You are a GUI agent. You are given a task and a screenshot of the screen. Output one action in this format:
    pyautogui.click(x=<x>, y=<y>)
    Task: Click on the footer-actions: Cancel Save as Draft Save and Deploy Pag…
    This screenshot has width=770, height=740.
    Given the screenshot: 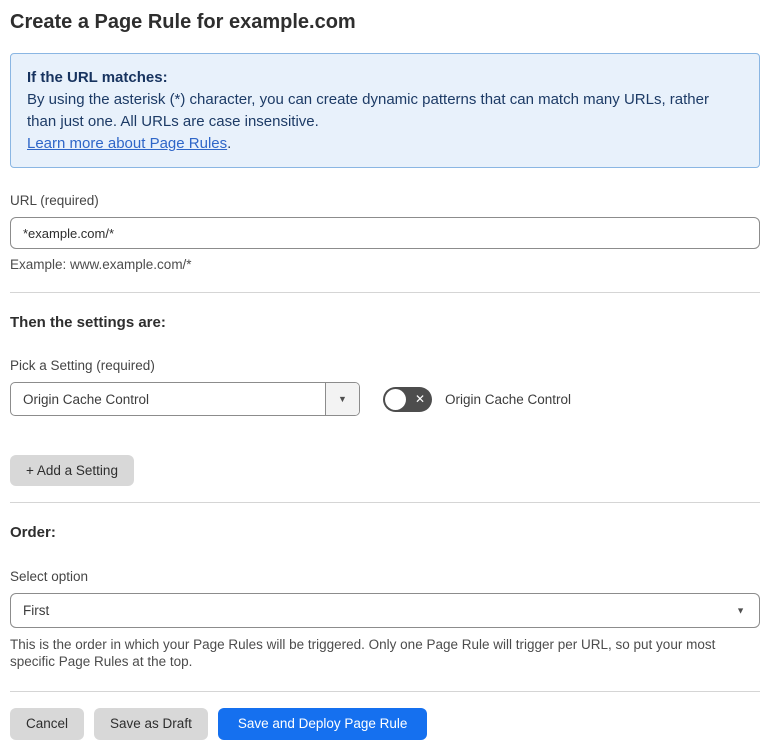 What is the action you would take?
    pyautogui.click(x=385, y=724)
    